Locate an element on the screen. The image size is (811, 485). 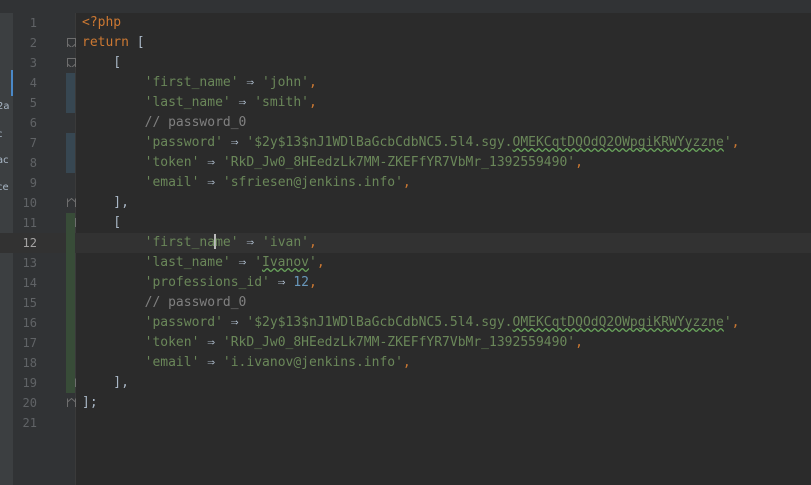
code-token: 'last_name' is located at coordinates (187, 102).